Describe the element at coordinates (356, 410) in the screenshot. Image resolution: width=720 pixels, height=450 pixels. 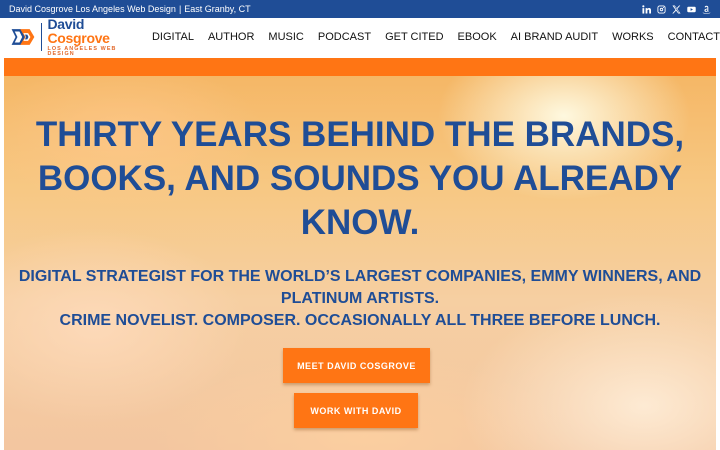
I see `work-with-david-button: WORK WITH DAVID` at that location.